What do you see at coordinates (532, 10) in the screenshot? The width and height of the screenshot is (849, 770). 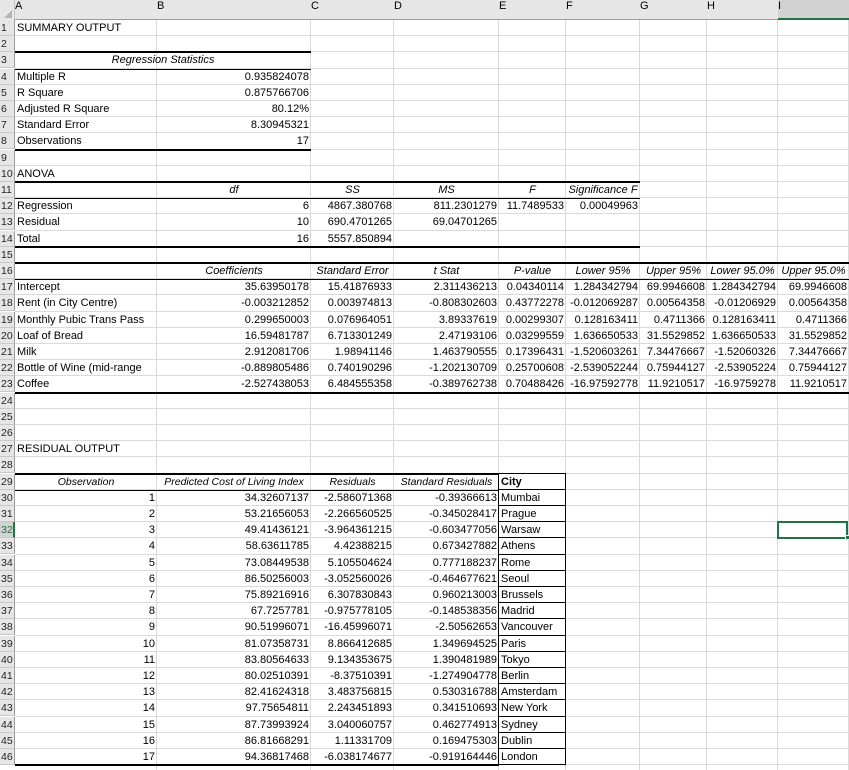 I see `column-header-e: E` at bounding box center [532, 10].